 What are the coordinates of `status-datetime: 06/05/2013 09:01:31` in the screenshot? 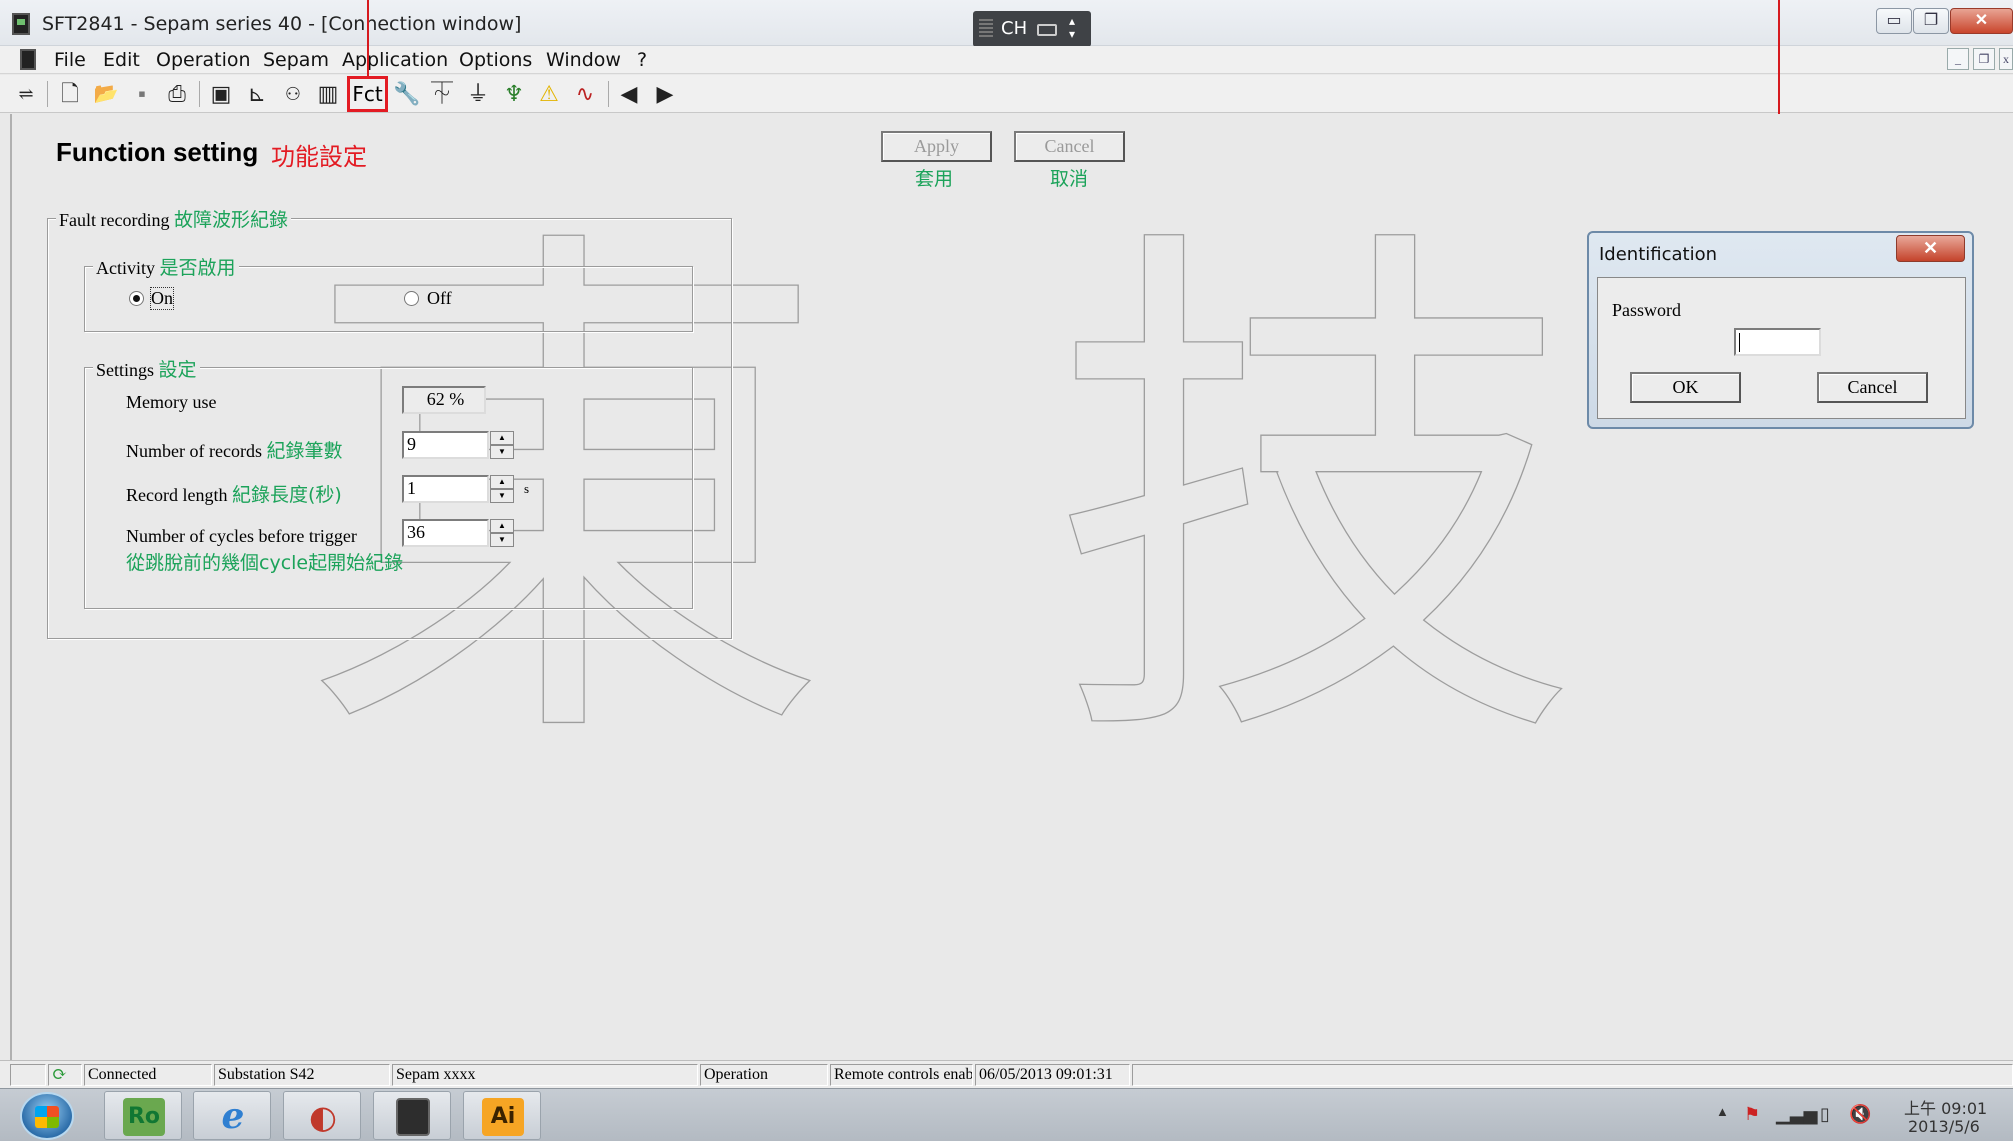 It's located at (1052, 1075).